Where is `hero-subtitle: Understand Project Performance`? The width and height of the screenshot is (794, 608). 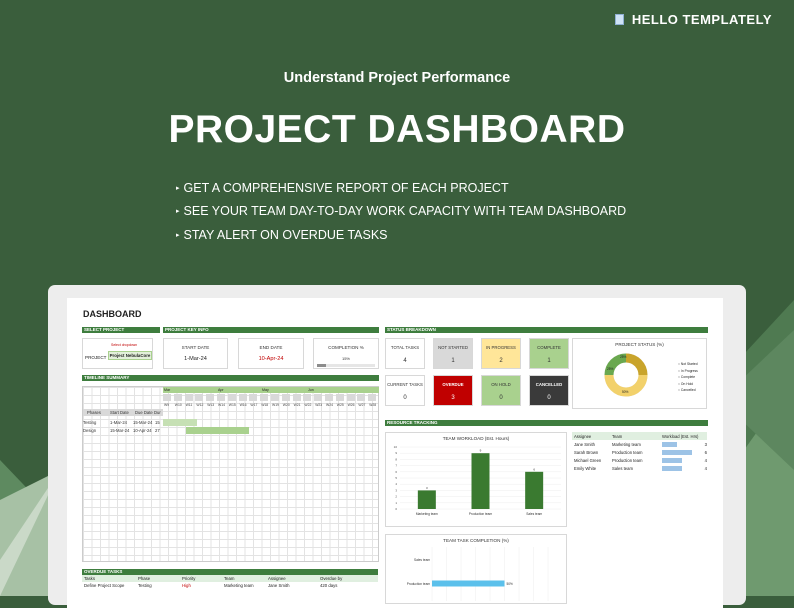
hero-subtitle: Understand Project Performance is located at coordinates (397, 78).